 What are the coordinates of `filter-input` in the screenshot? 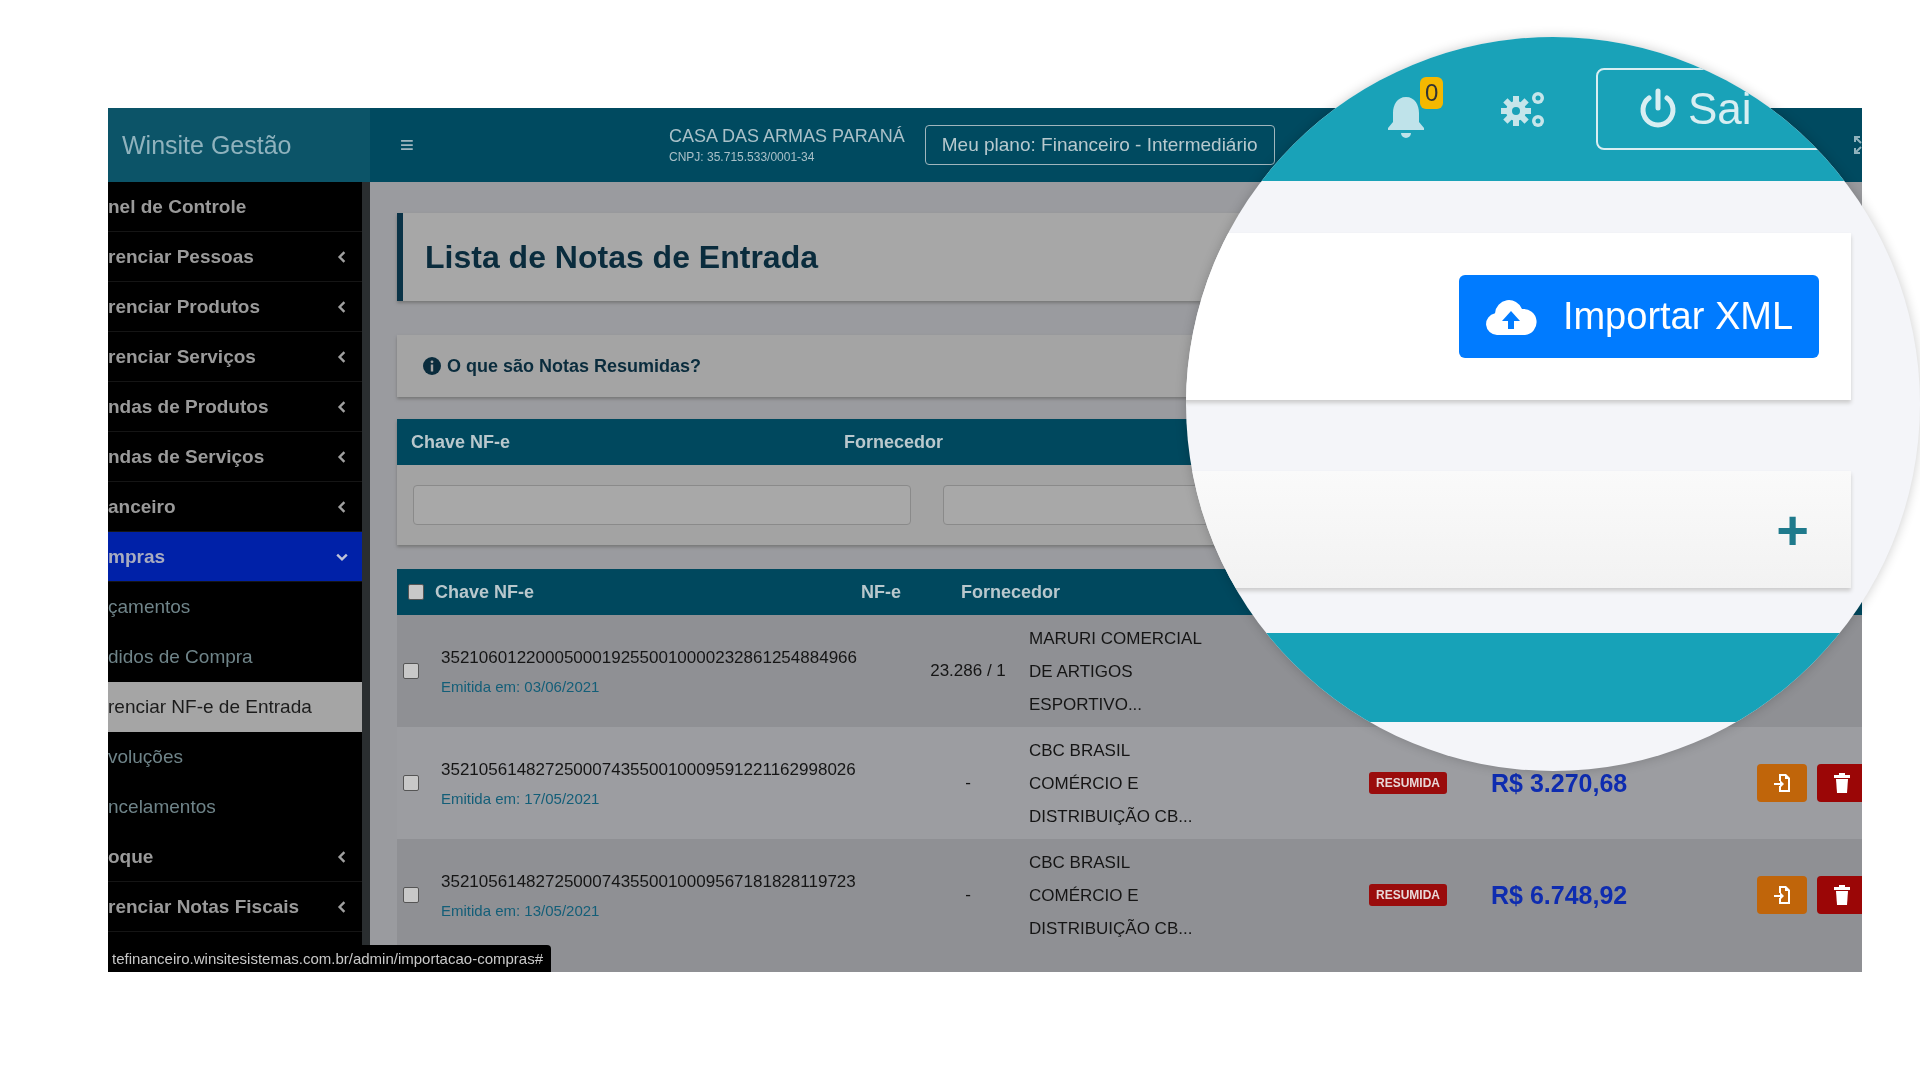 It's located at (662, 505).